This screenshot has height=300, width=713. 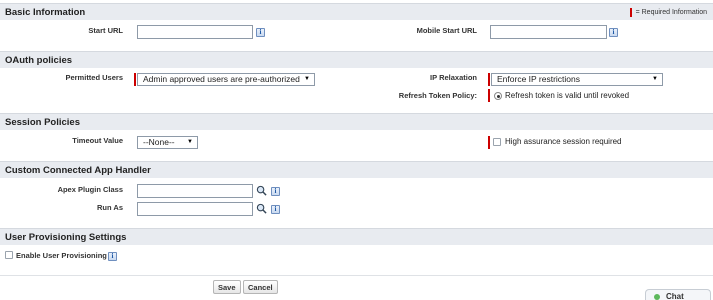 I want to click on run-as-label: Run As, so click(x=110, y=207).